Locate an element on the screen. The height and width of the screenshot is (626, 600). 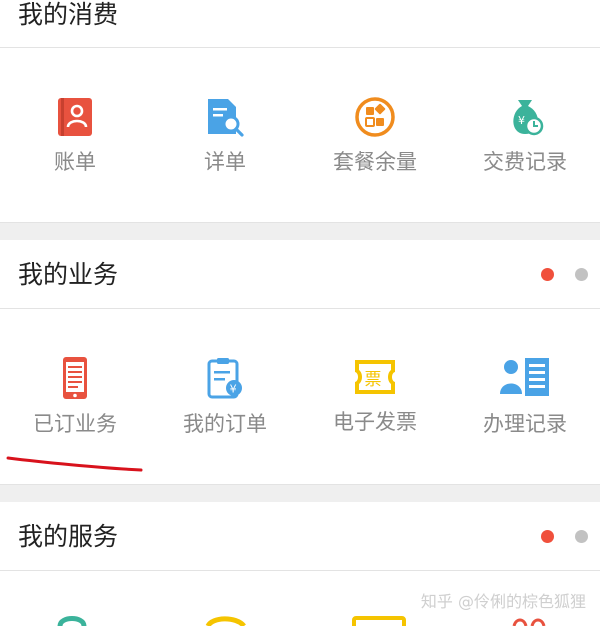
section-title-consumption: 我的消费 is located at coordinates (68, 14).